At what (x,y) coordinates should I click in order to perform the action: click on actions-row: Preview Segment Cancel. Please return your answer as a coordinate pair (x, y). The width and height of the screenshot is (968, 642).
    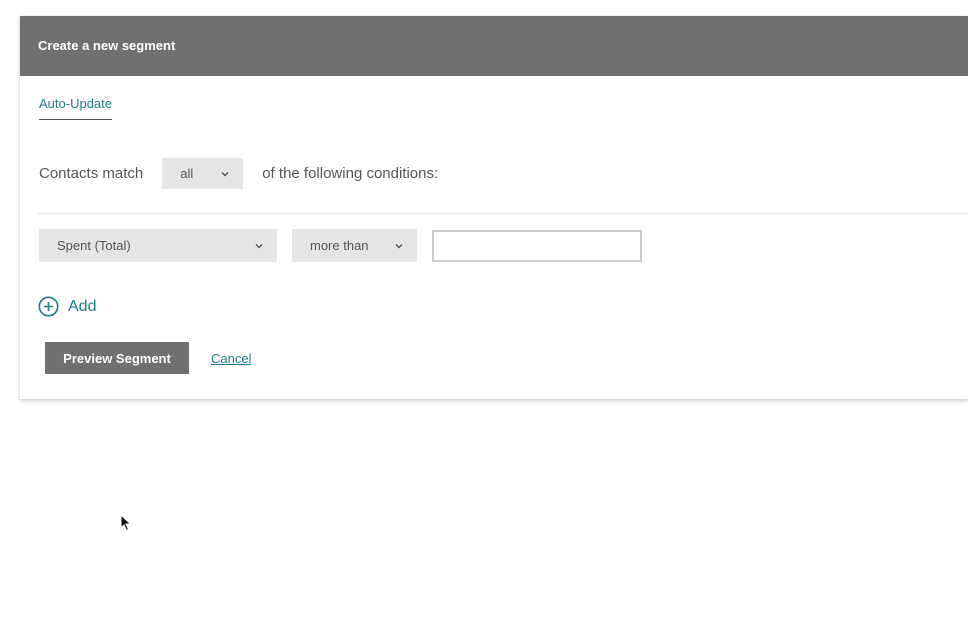
    Looking at the image, I should click on (148, 358).